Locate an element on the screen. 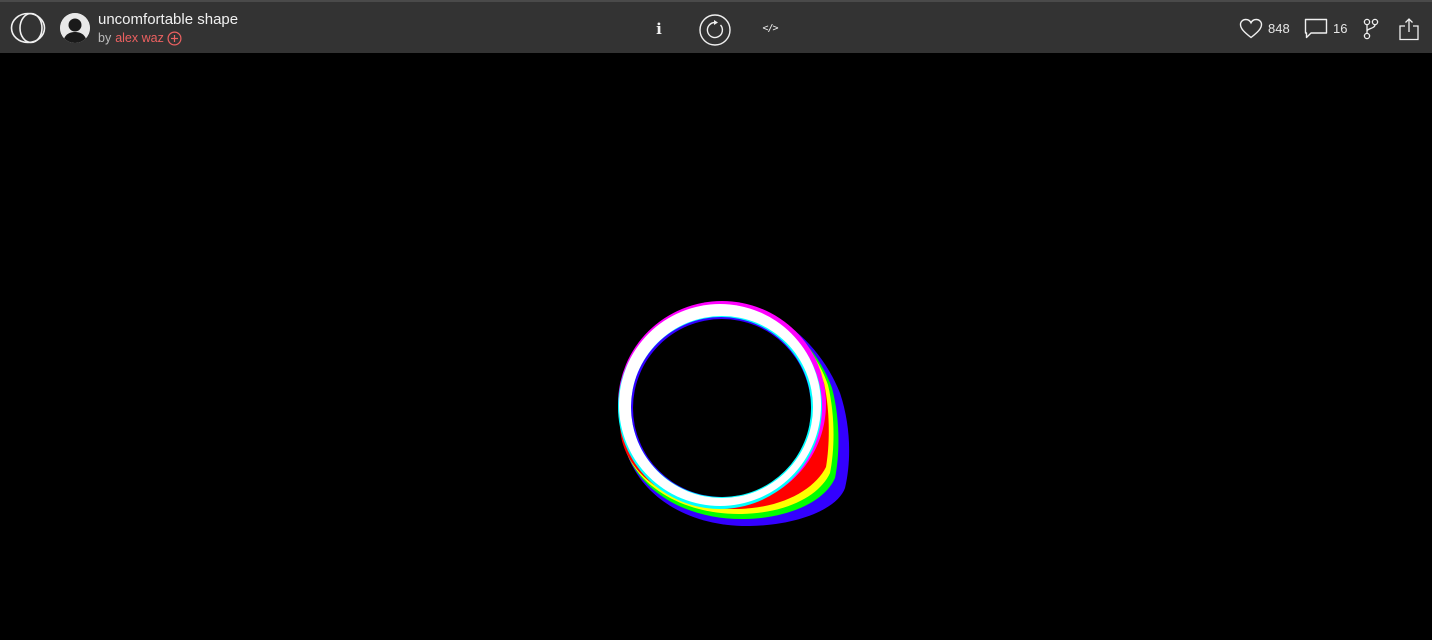 The width and height of the screenshot is (1432, 640). sketch-title-block: uncomfortable shape by alex waz is located at coordinates (168, 28).